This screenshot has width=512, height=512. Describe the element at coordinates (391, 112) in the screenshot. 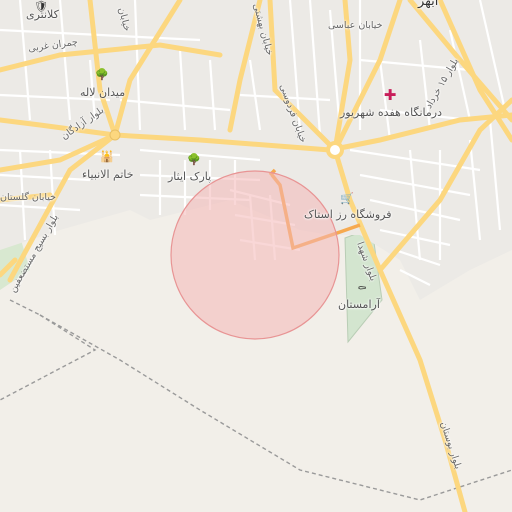

I see `label-darmangah: درمانگاه هفده شهریور` at that location.